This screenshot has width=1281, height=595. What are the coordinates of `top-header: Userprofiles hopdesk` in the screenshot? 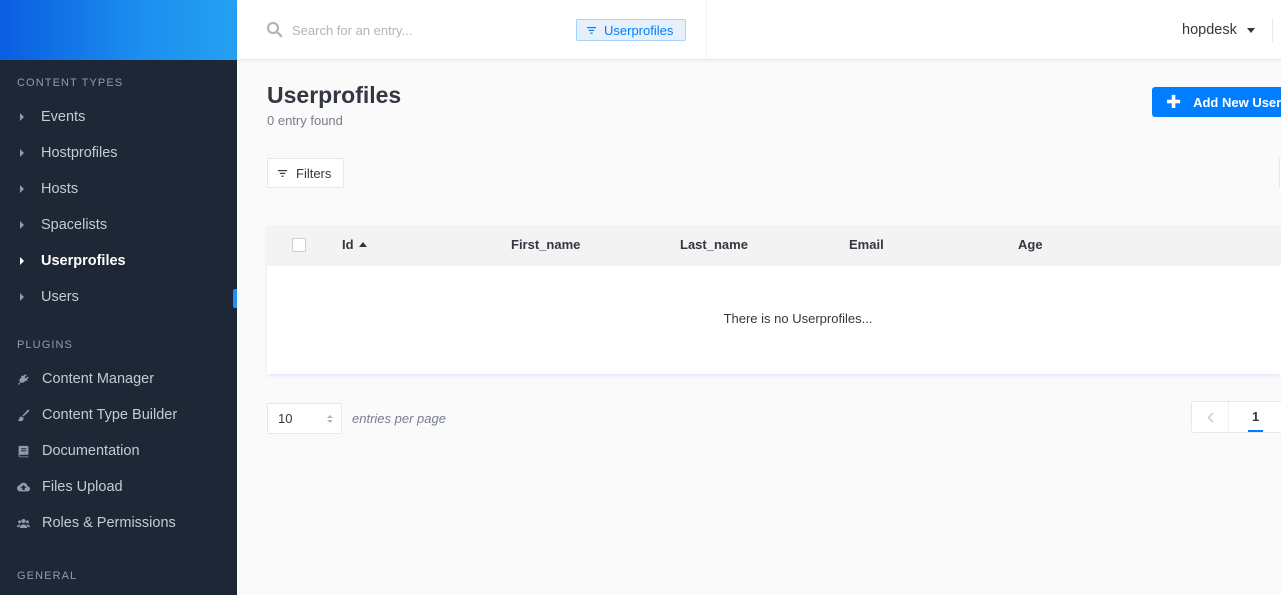 It's located at (759, 30).